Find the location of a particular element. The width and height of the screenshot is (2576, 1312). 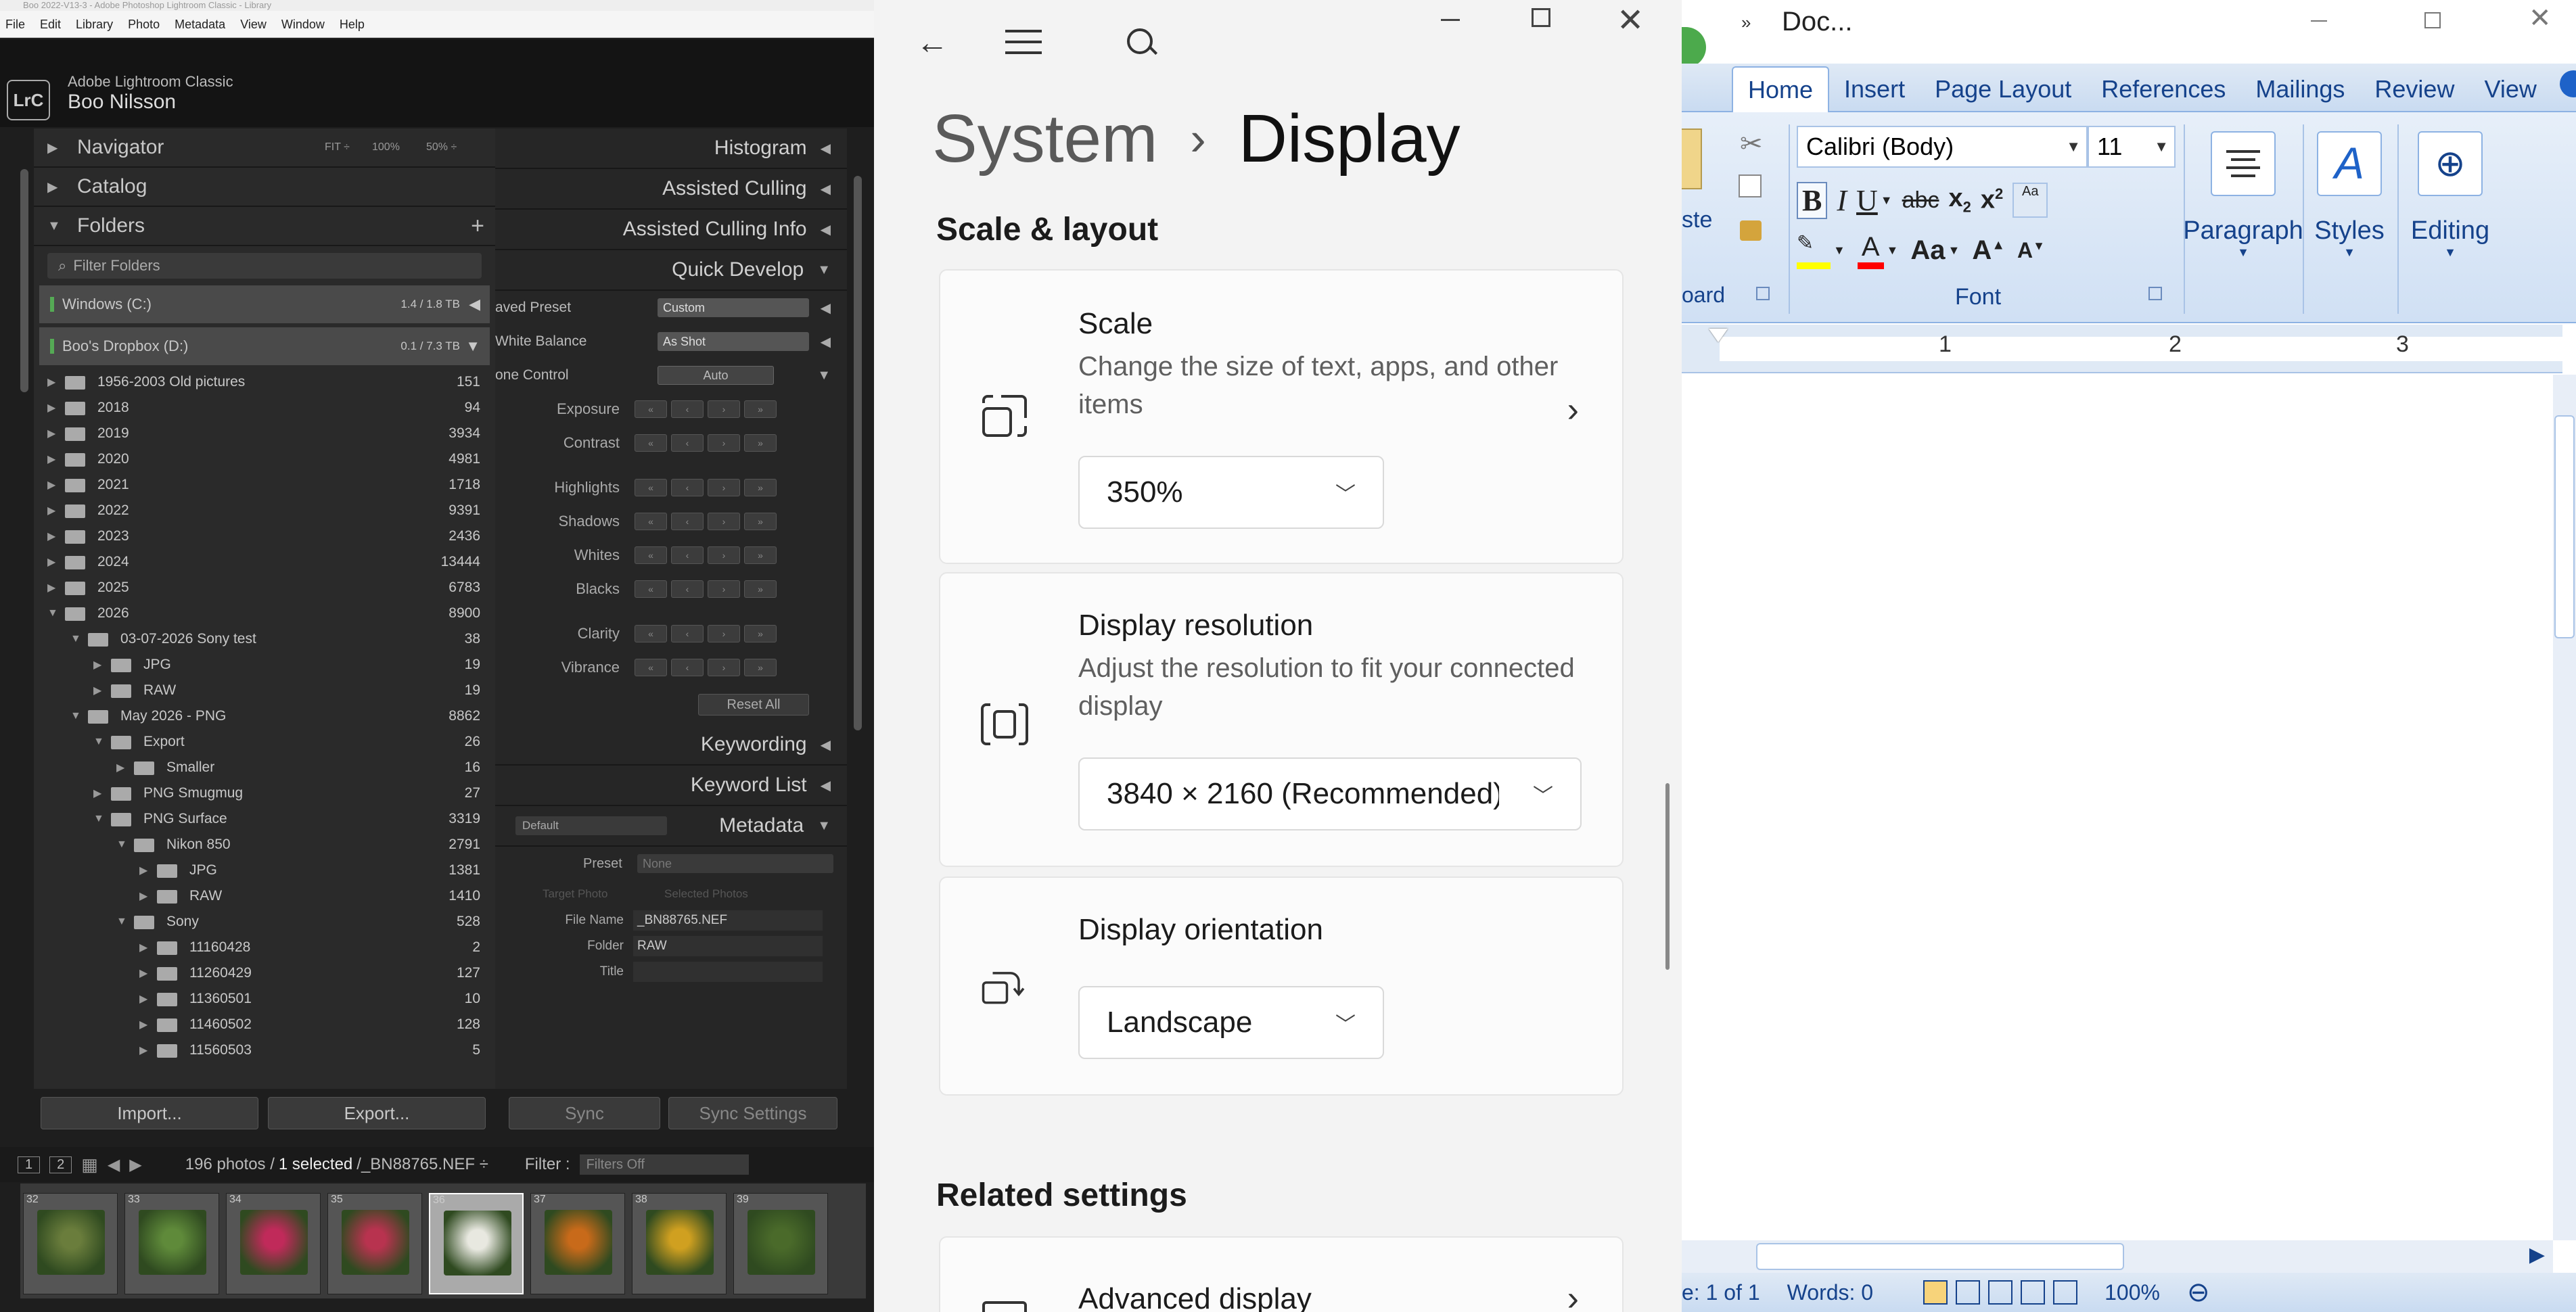

preset-select: None is located at coordinates (735, 864).